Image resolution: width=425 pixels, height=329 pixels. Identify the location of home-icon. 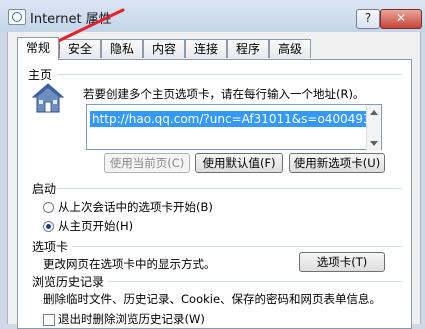
(48, 98).